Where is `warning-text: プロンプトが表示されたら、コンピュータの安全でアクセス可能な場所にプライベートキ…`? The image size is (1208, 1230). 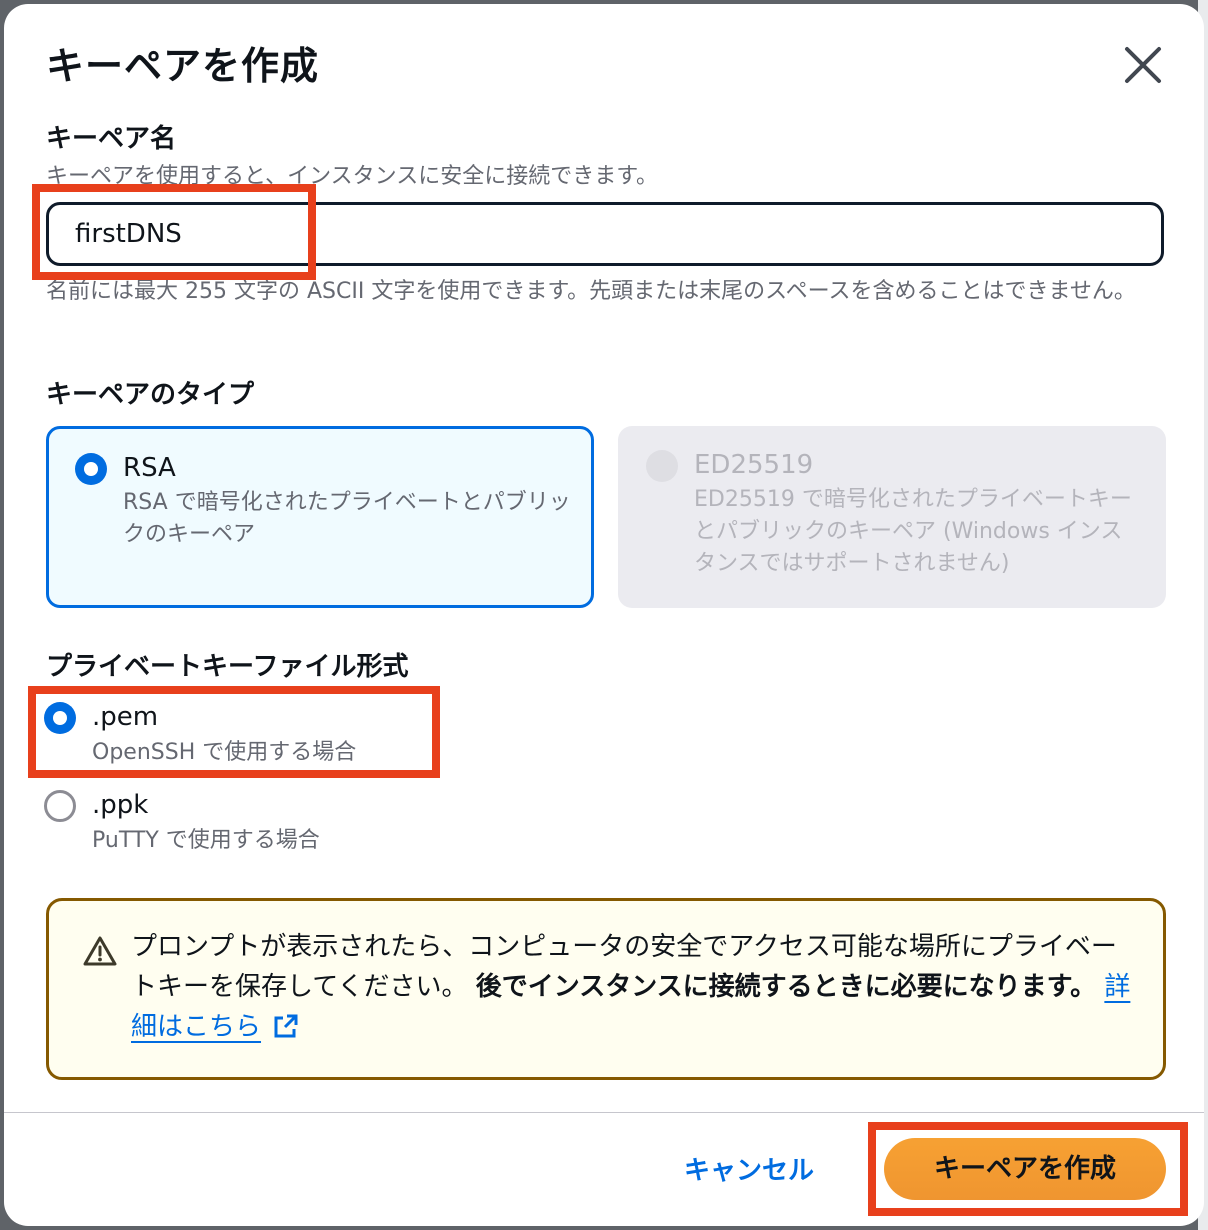 warning-text: プロンプトが表示されたら、コンピュータの安全でアクセス可能な場所にプライベートキ… is located at coordinates (631, 989).